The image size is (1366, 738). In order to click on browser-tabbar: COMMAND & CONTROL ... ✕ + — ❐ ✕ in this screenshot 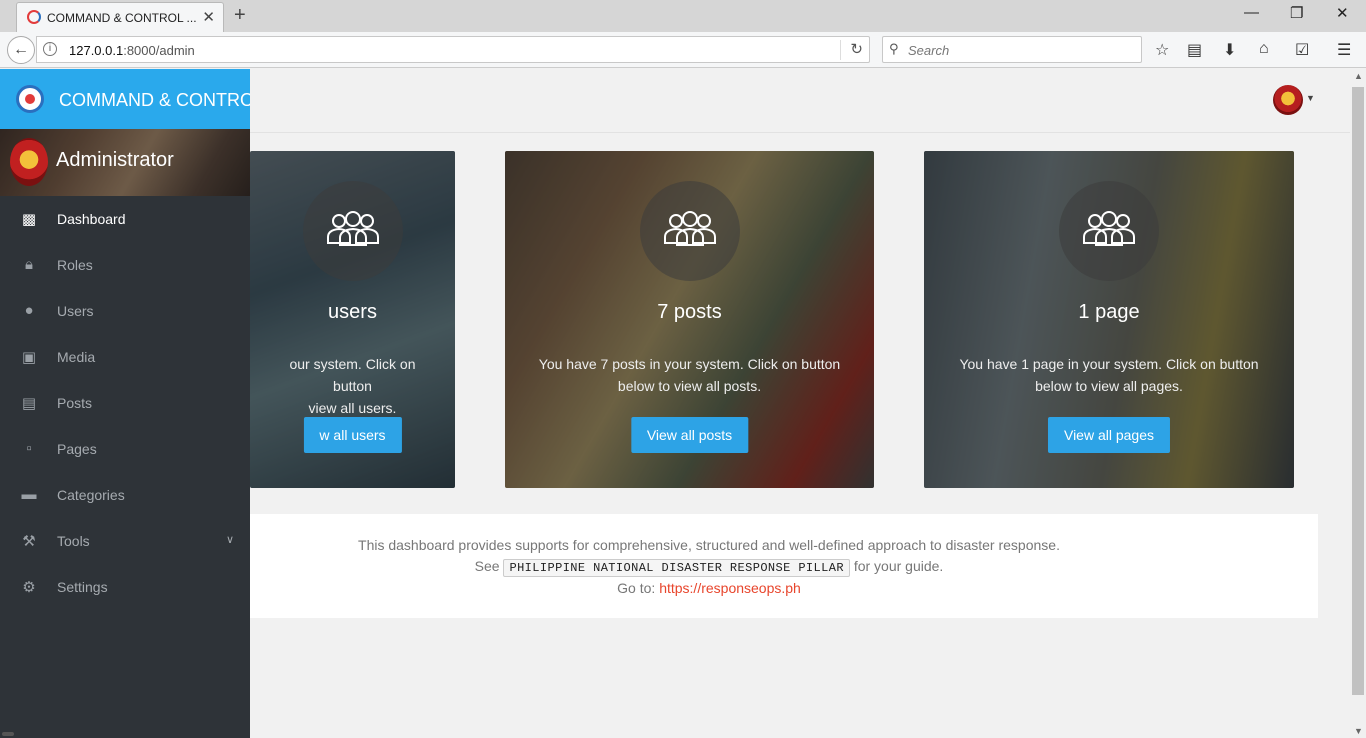, I will do `click(683, 16)`.